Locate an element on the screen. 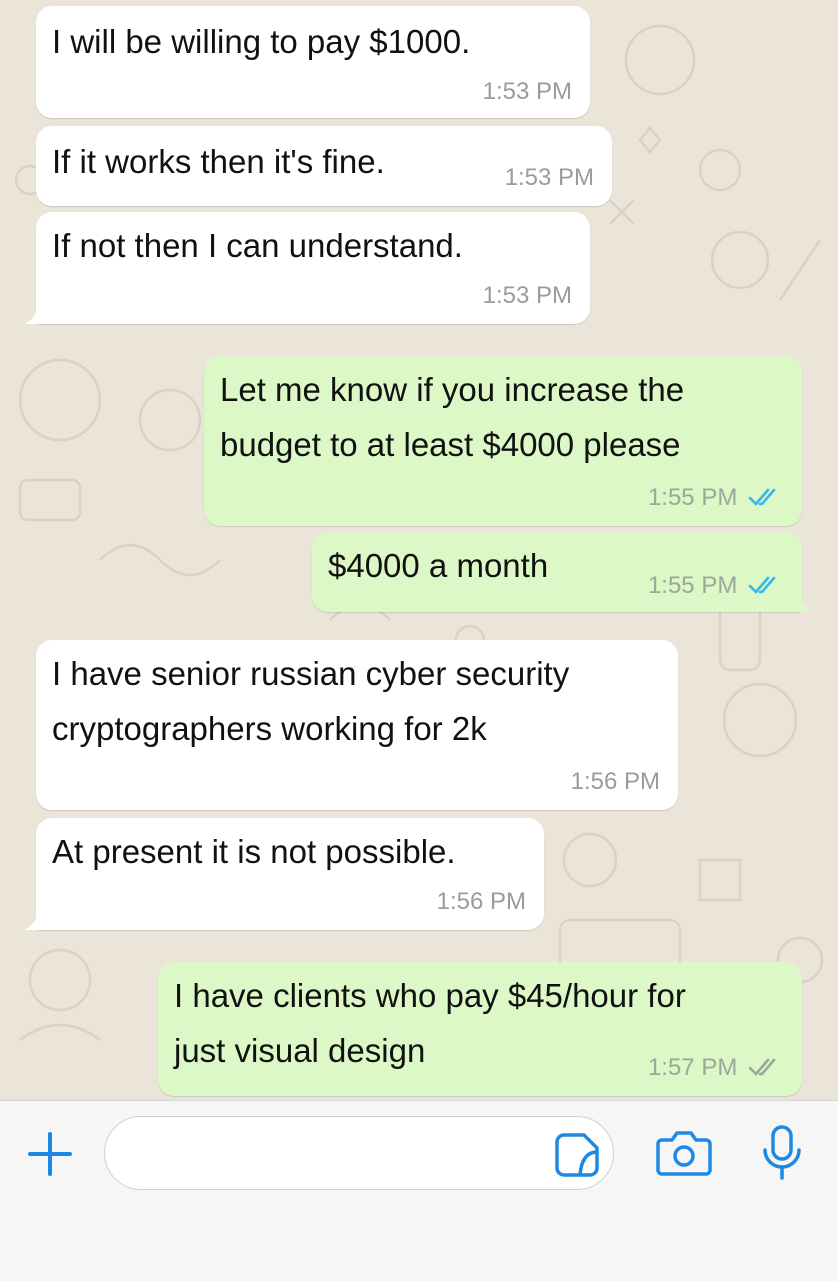 The height and width of the screenshot is (1281, 838). message-time: 1:57 PM is located at coordinates (715, 1068).